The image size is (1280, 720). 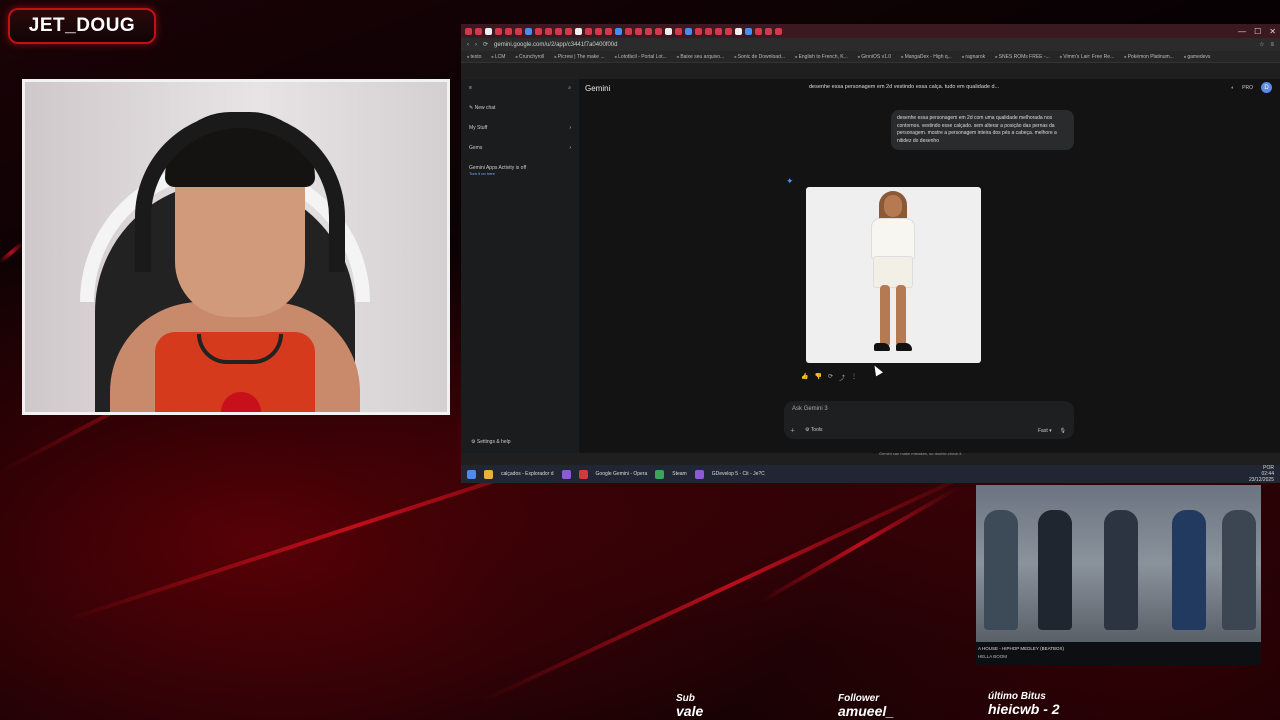 I want to click on more-icon: ⋮, so click(x=854, y=377).